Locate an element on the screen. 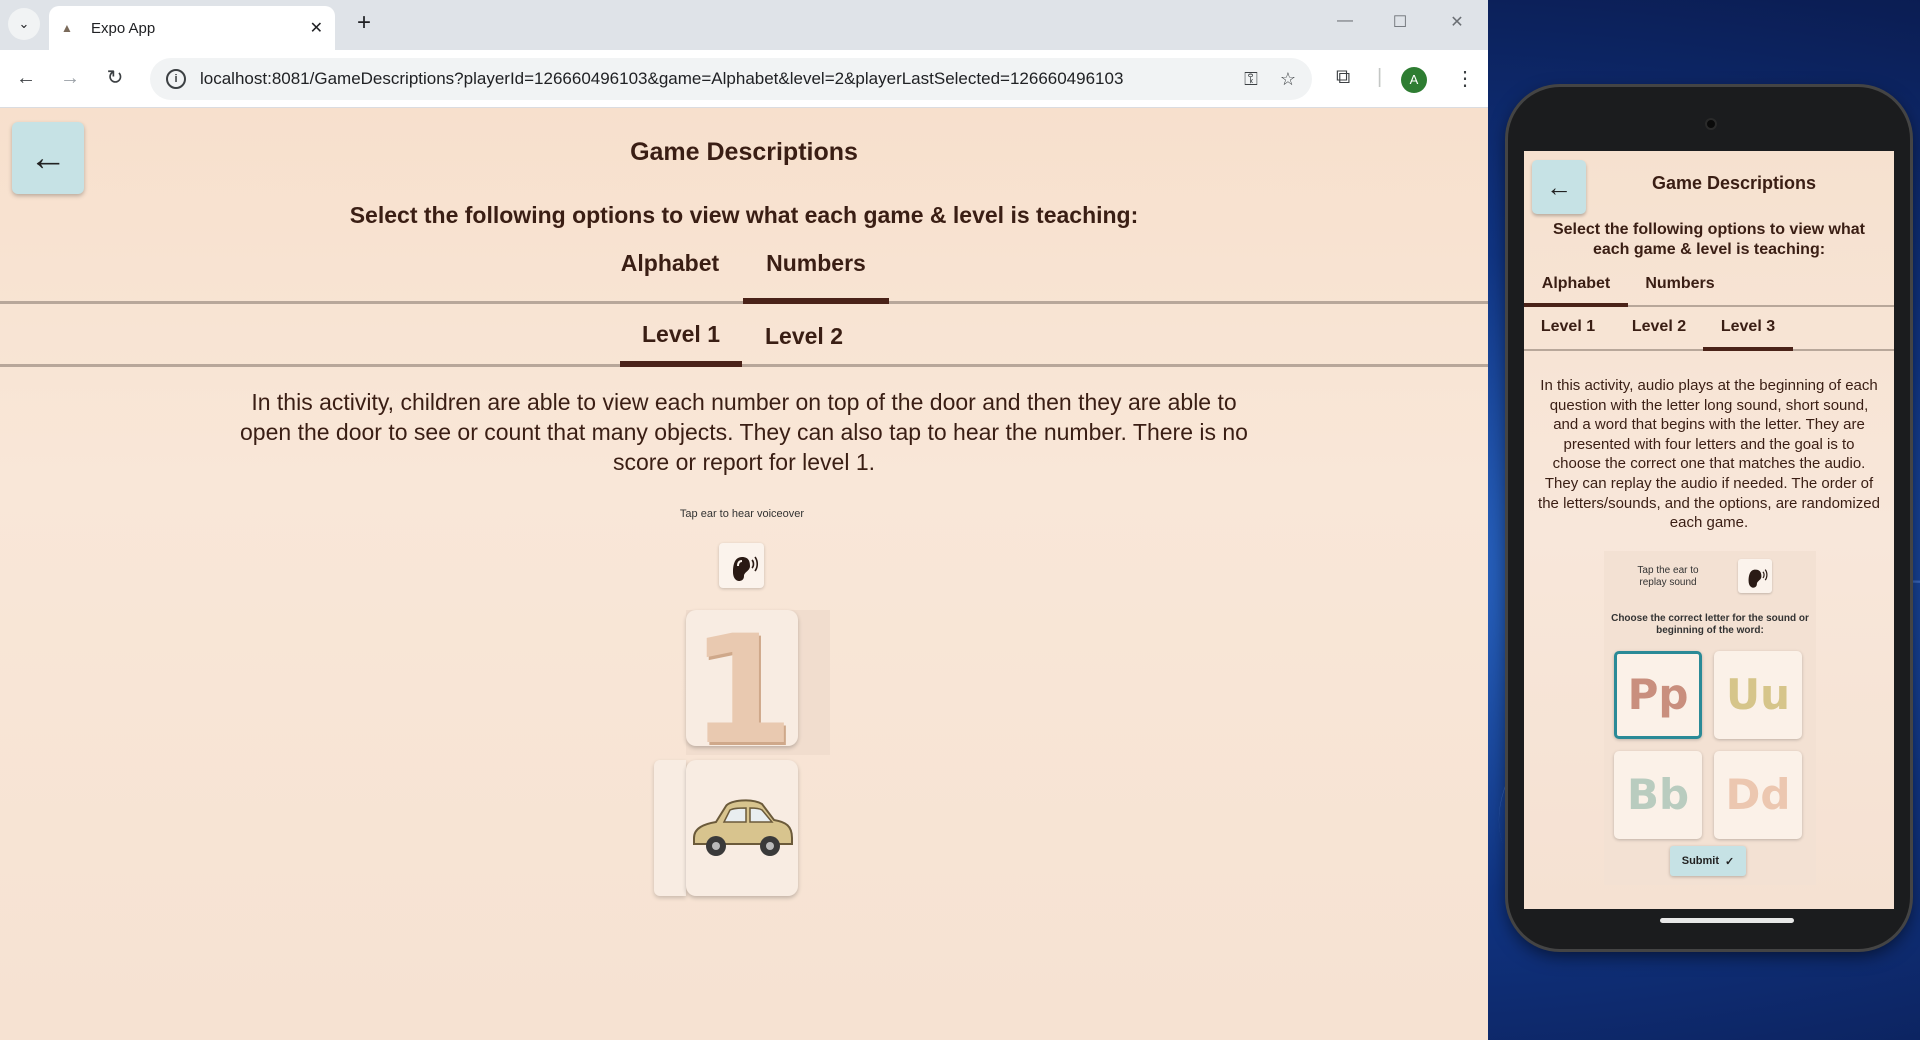 Image resolution: width=1920 pixels, height=1040 pixels. level-tabs: Level 1 Level 2 is located at coordinates (744, 336).